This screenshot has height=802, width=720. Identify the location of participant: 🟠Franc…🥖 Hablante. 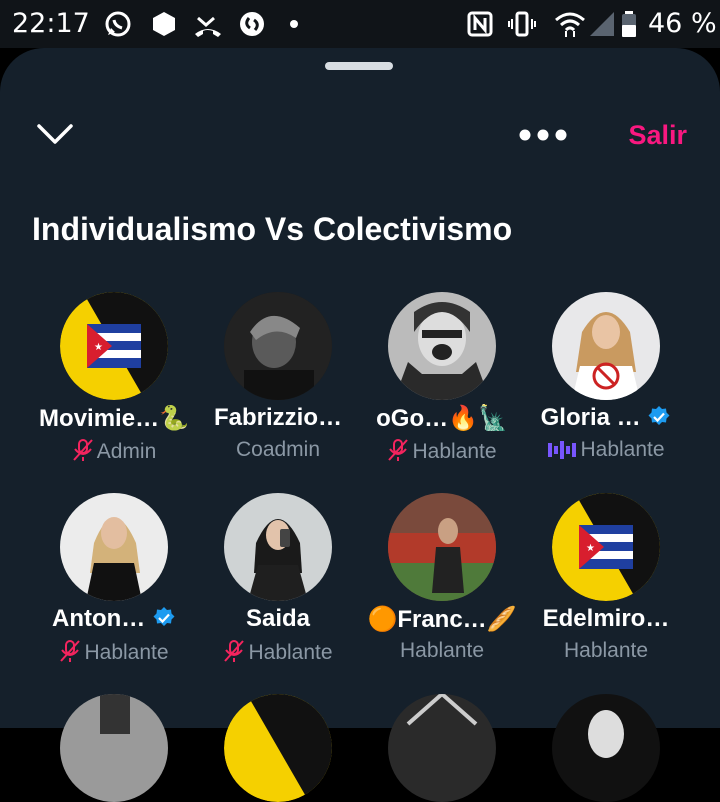
(442, 593).